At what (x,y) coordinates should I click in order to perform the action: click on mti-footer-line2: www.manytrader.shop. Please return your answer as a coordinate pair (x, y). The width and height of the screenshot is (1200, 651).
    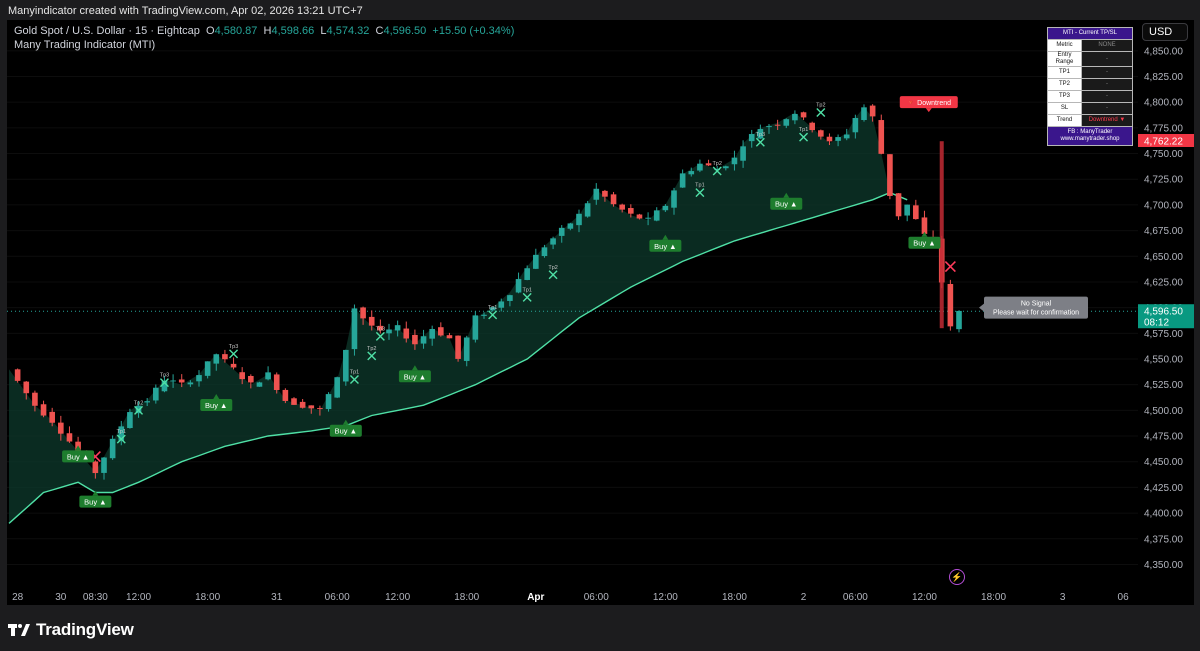
    Looking at the image, I should click on (1090, 139).